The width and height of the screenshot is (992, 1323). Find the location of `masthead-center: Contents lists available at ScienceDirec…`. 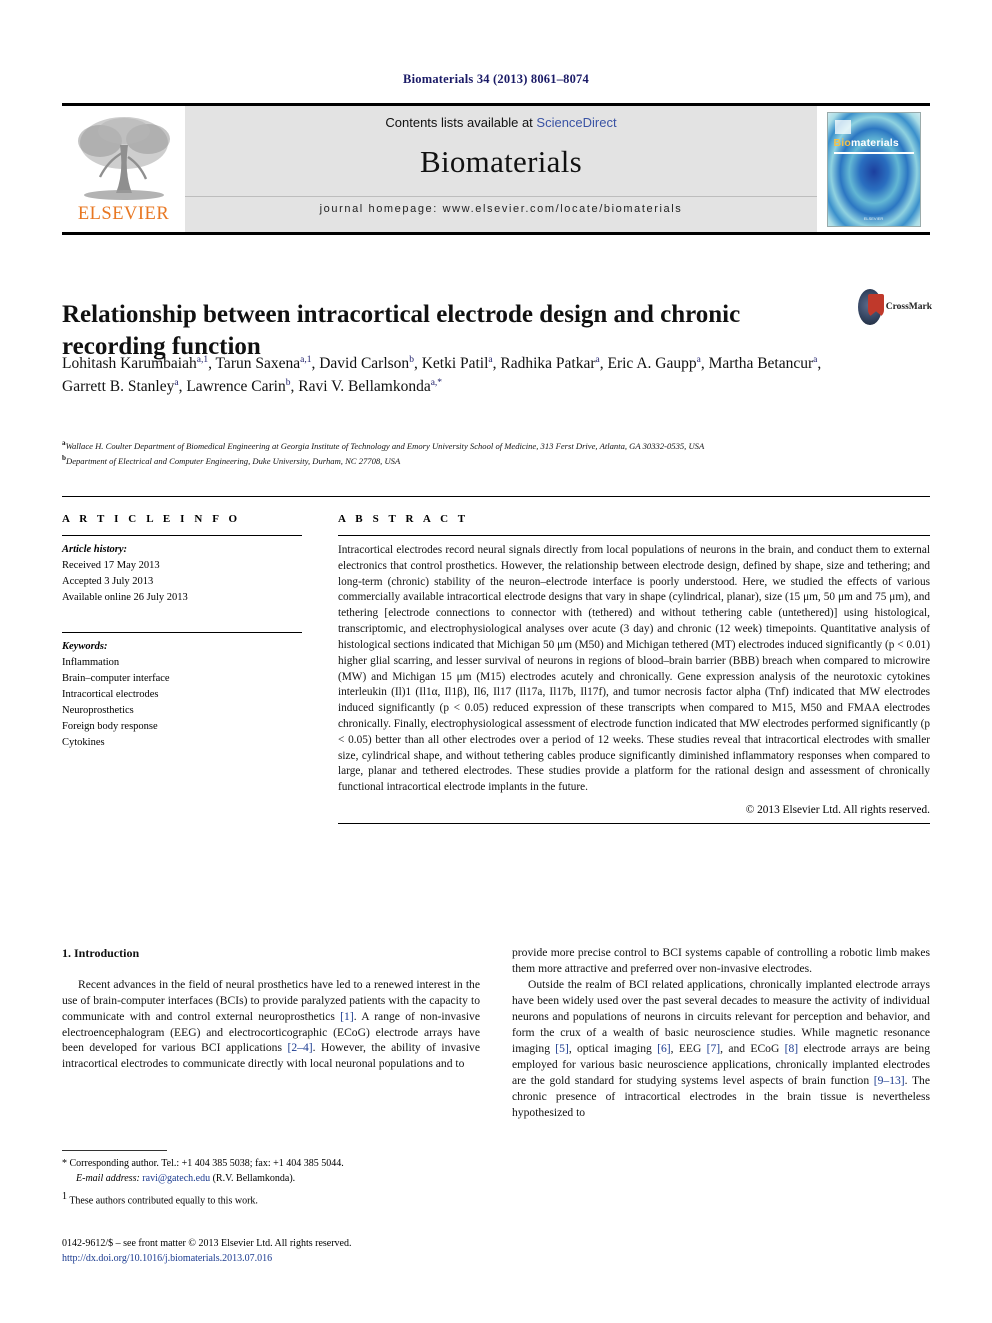

masthead-center: Contents lists available at ScienceDirec… is located at coordinates (501, 169).